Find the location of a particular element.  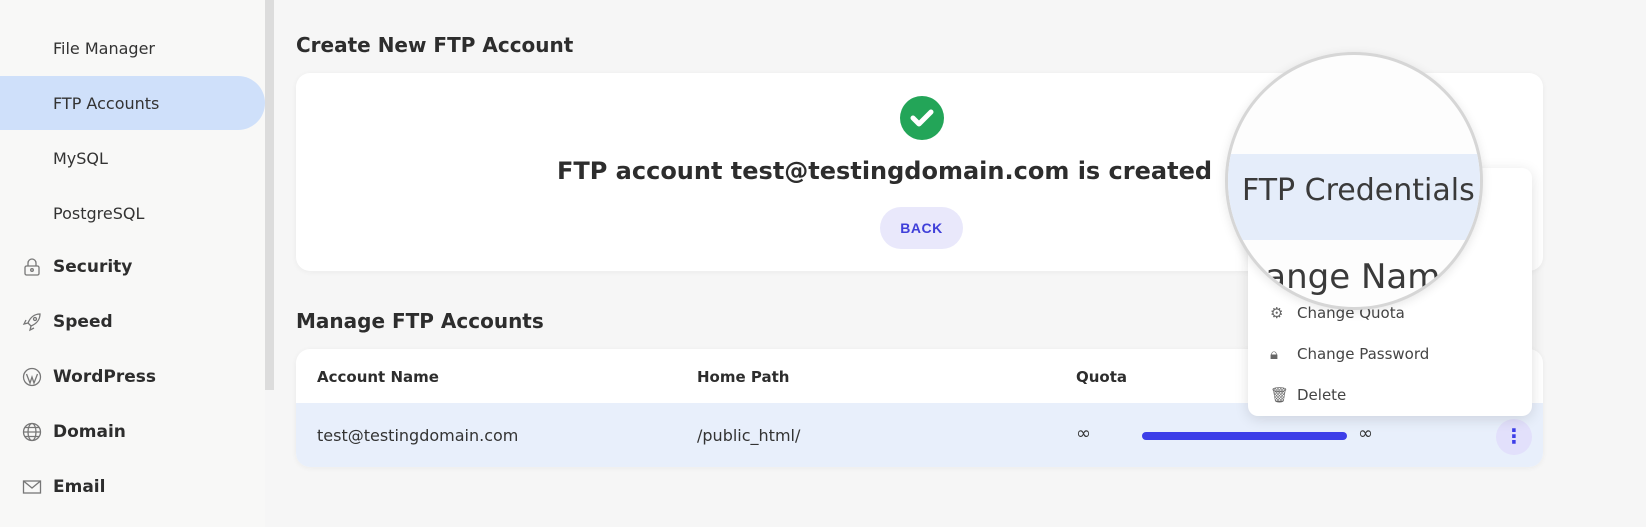

quota-total: ∞ is located at coordinates (1365, 433).